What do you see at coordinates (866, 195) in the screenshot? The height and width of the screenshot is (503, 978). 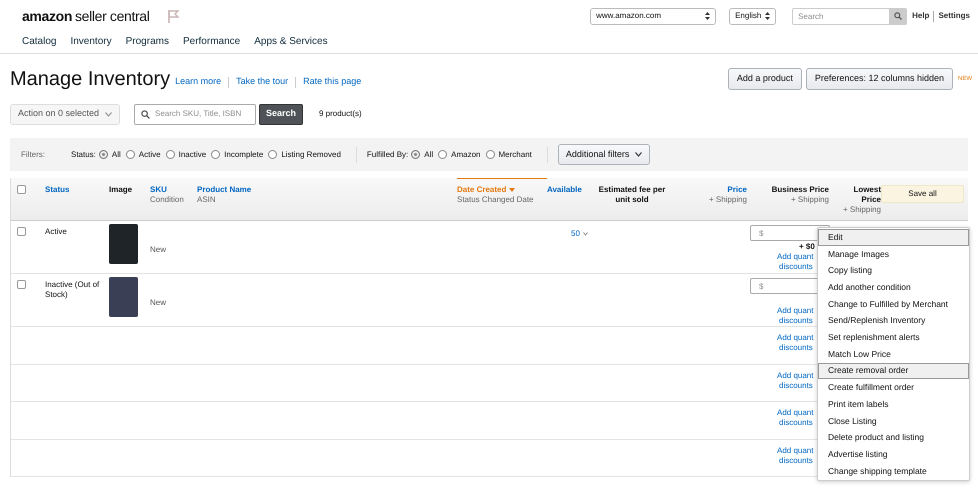 I see `column-header: Lowest Price` at bounding box center [866, 195].